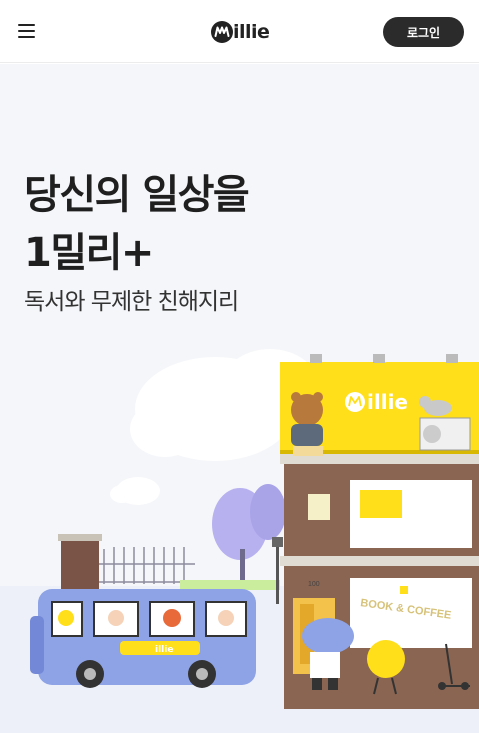  Describe the element at coordinates (89, 253) in the screenshot. I see `headline-line-2: 1밀리+` at that location.